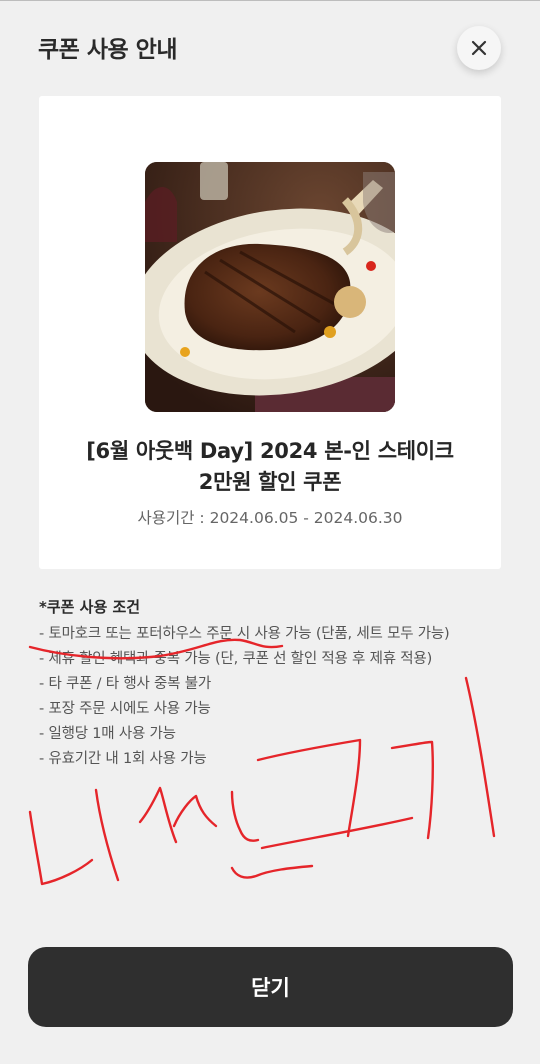 Image resolution: width=540 pixels, height=1064 pixels. I want to click on handwriting-n, so click(272, 834).